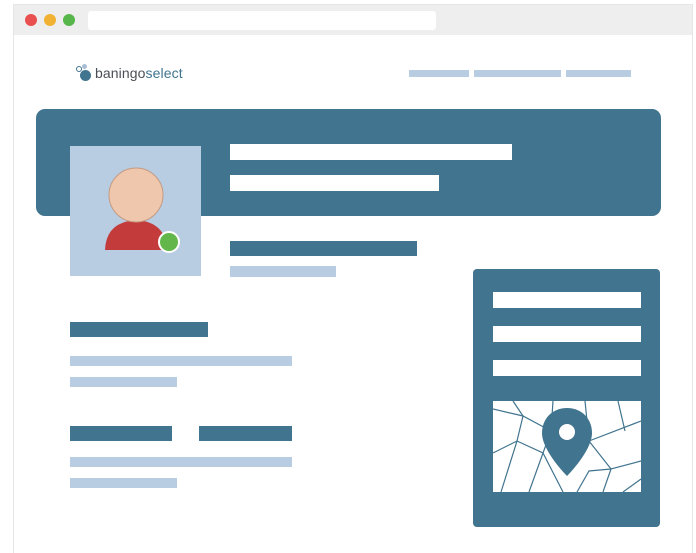 Image resolution: width=696 pixels, height=553 pixels. What do you see at coordinates (120, 73) in the screenshot?
I see `logo-brand: baningo` at bounding box center [120, 73].